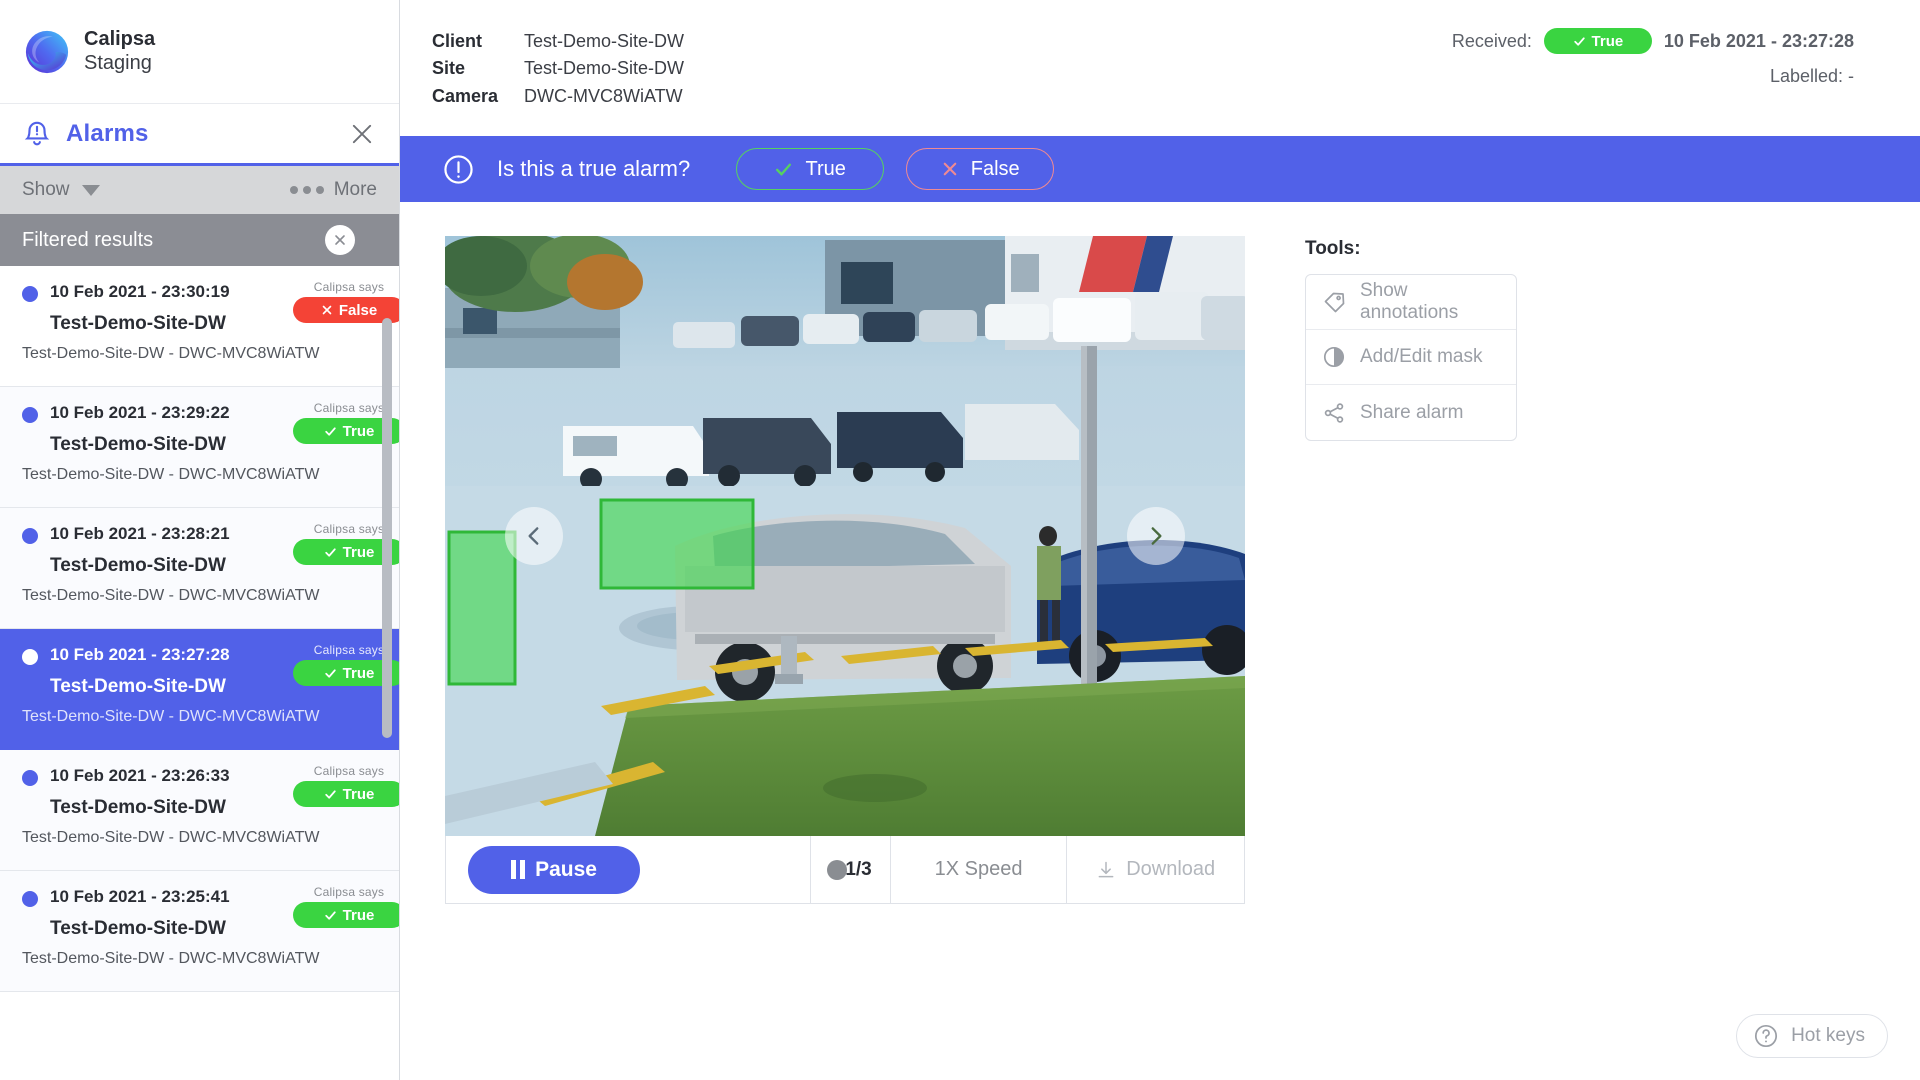 This screenshot has width=1920, height=1080. What do you see at coordinates (88, 239) in the screenshot?
I see `filtered-results-label: Filtered results` at bounding box center [88, 239].